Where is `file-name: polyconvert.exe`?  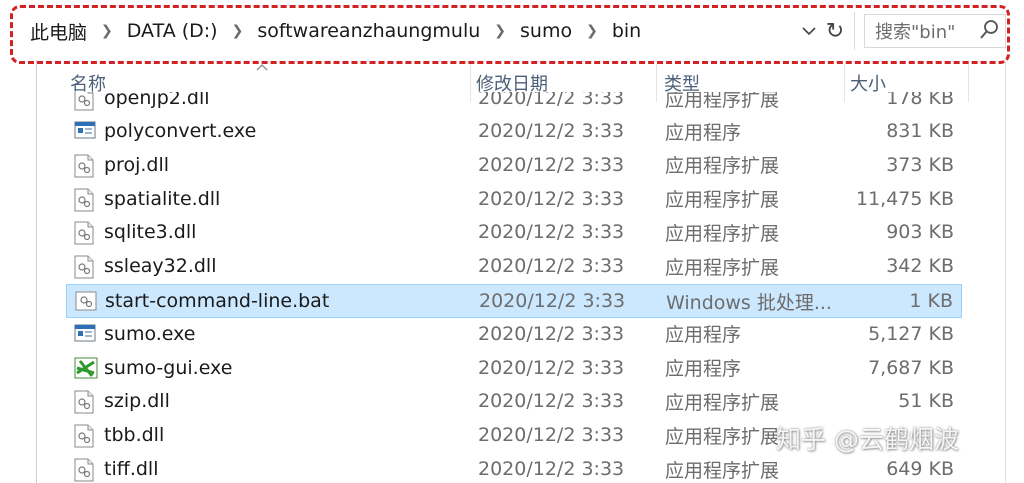
file-name: polyconvert.exe is located at coordinates (180, 131).